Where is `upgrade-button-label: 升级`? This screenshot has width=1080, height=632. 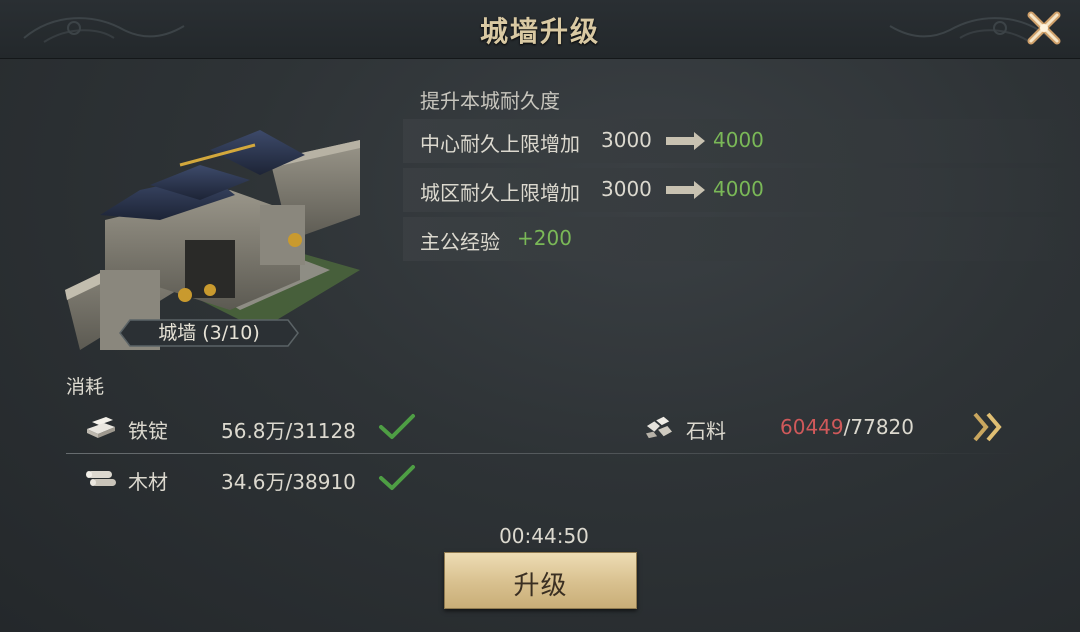 upgrade-button-label: 升级 is located at coordinates (540, 586).